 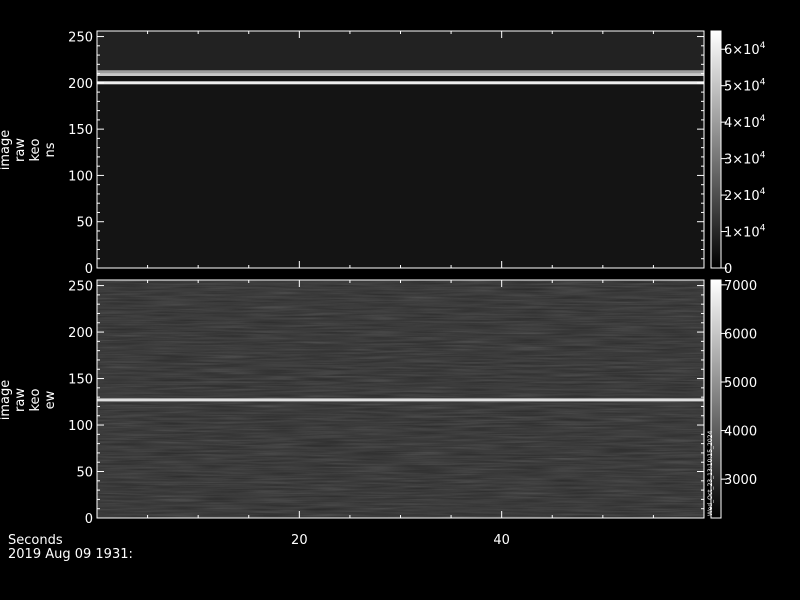 What do you see at coordinates (740, 334) in the screenshot?
I see `colorbar-tick-label-3: 6000` at bounding box center [740, 334].